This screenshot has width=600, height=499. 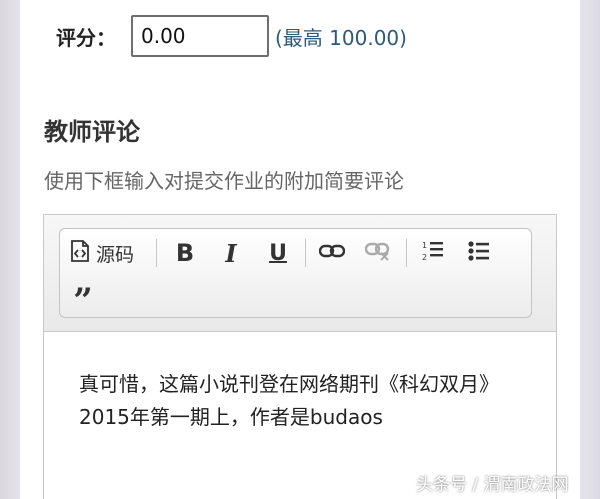 I want to click on underline-icon: U, so click(x=278, y=253).